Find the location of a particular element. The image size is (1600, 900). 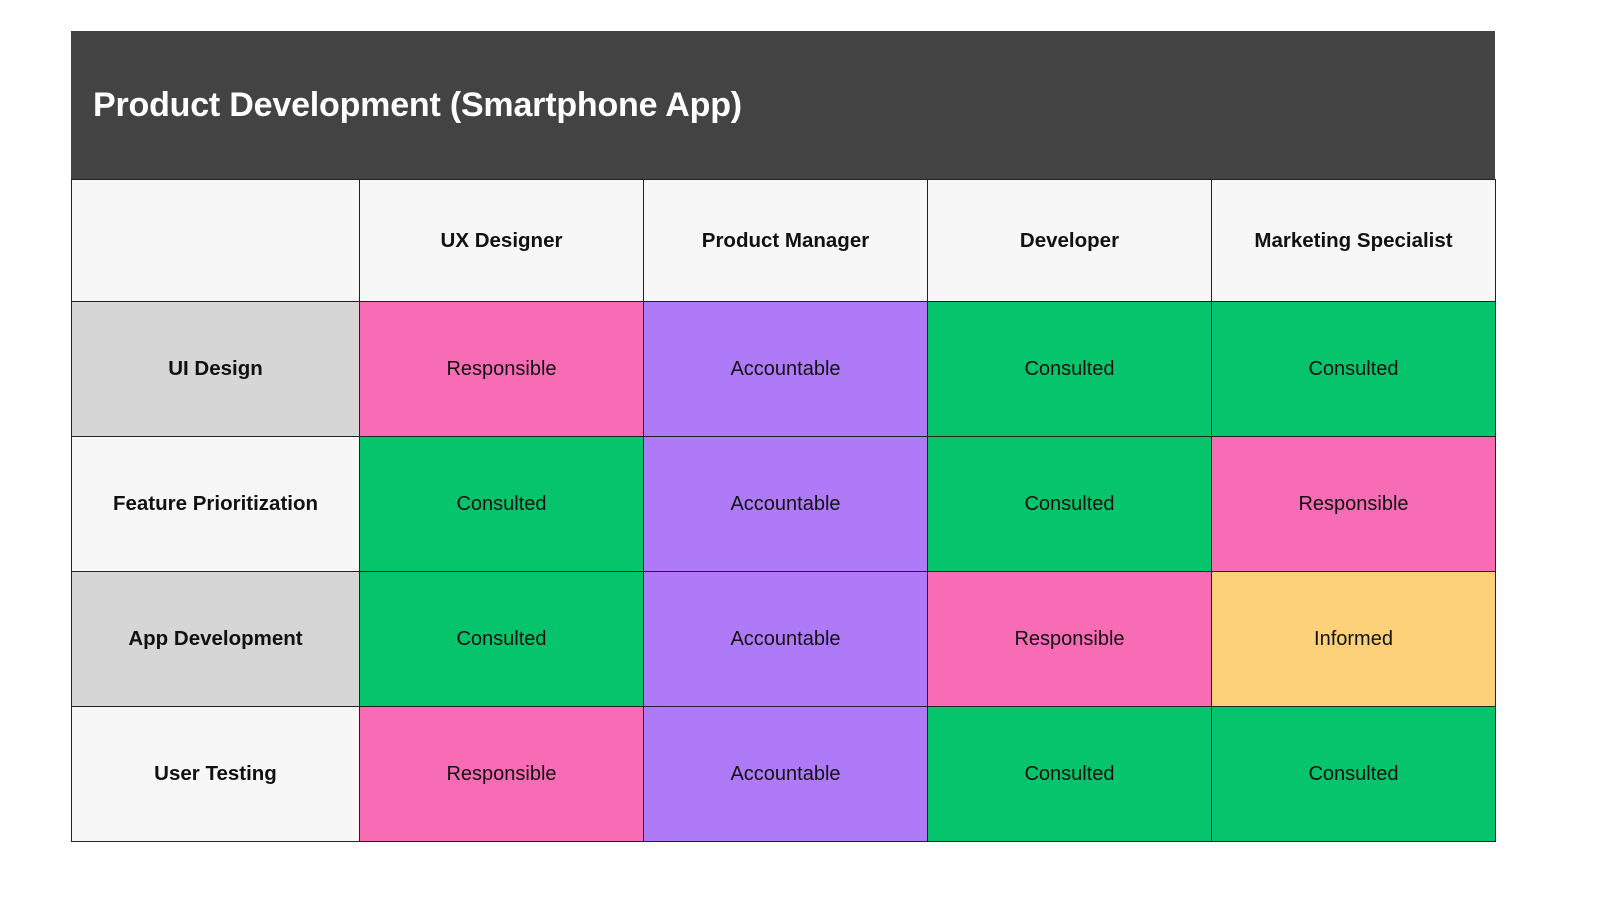

header-corner-cell is located at coordinates (215, 240).